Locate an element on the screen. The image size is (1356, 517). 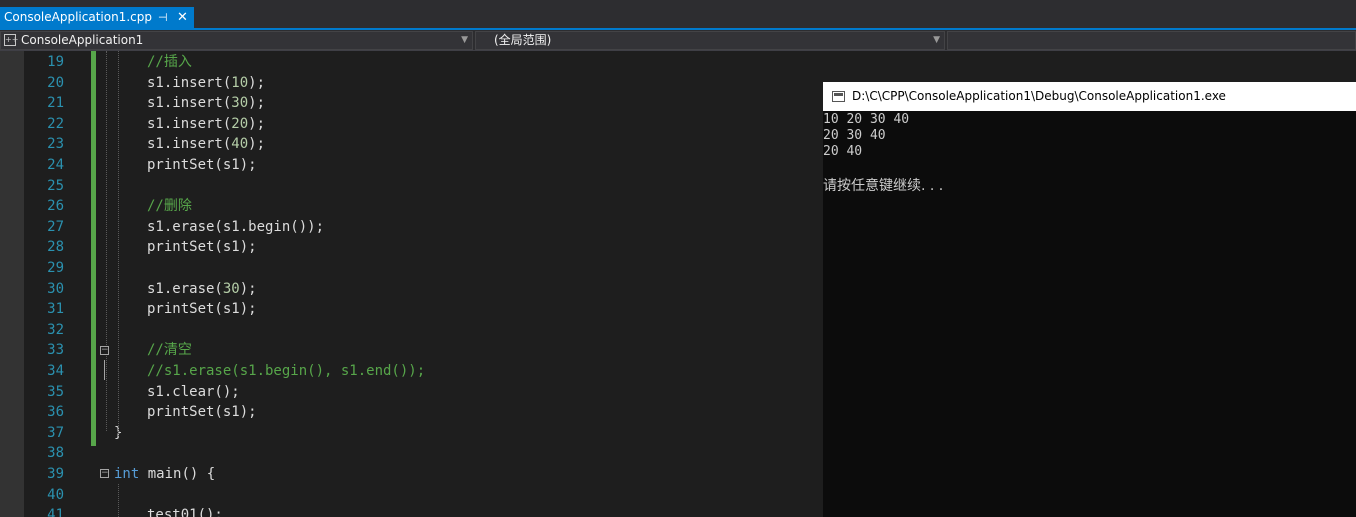
line-number: 23 is located at coordinates (55, 144).